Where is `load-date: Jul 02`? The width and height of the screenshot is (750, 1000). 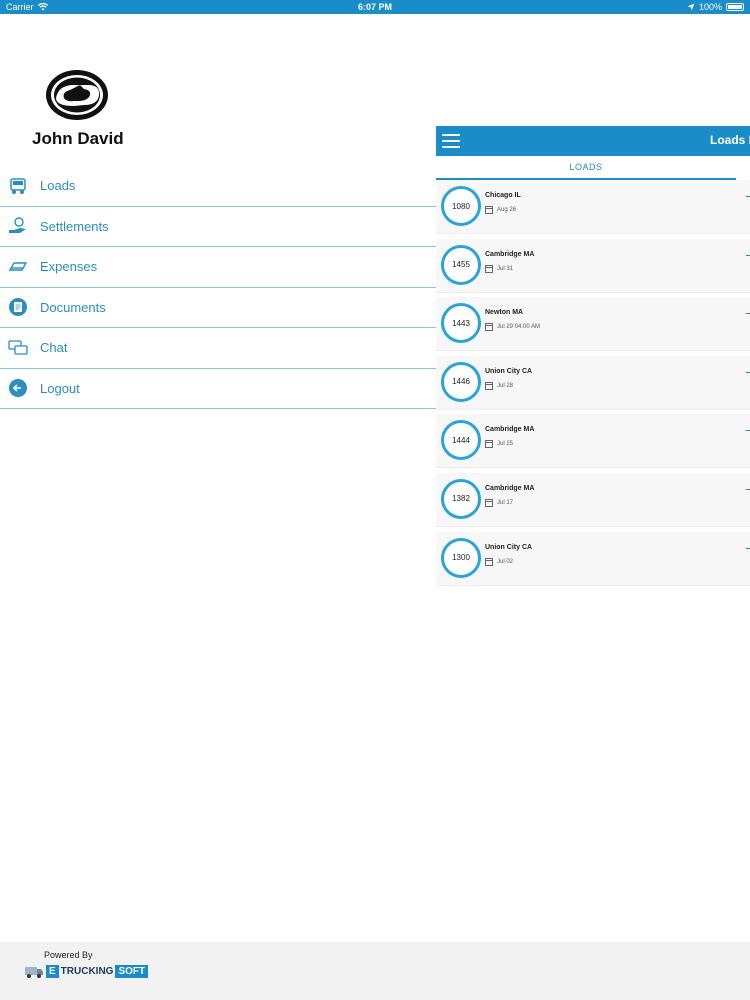
load-date: Jul 02 is located at coordinates (505, 561).